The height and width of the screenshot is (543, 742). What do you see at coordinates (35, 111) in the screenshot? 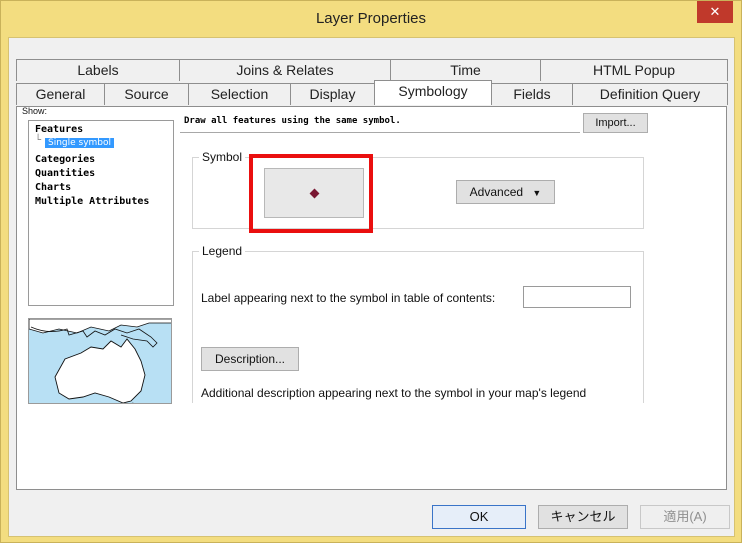
I see `show-label: Show:` at bounding box center [35, 111].